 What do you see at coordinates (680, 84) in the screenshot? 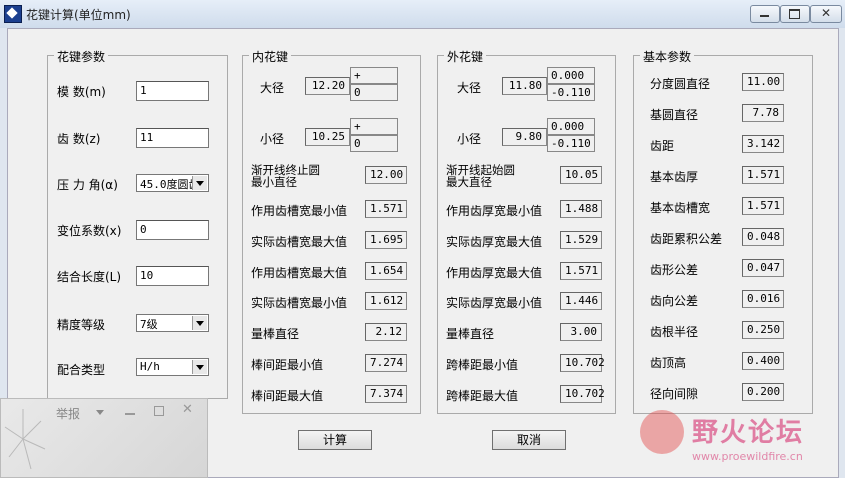
I see `basic-row-label: 分度圆直径` at bounding box center [680, 84].